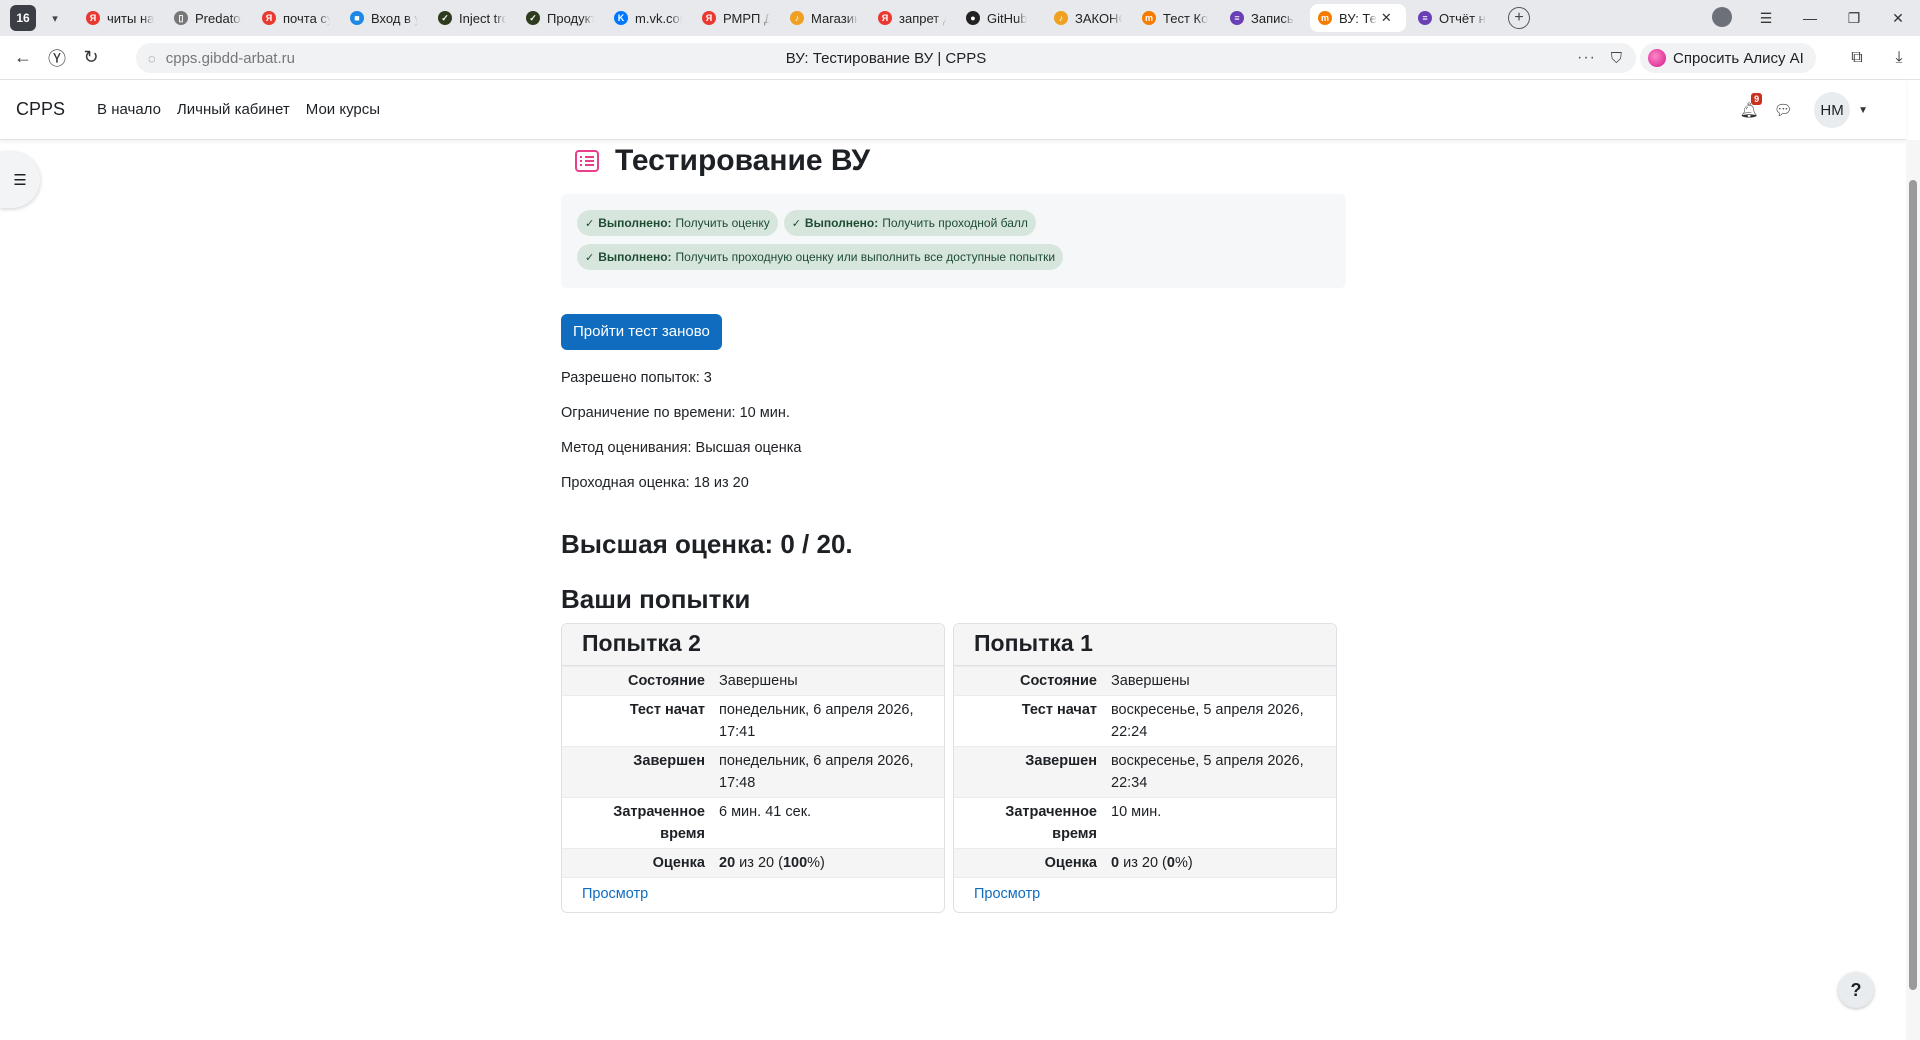  What do you see at coordinates (1029, 681) in the screenshot?
I see `row-label: Состояние` at bounding box center [1029, 681].